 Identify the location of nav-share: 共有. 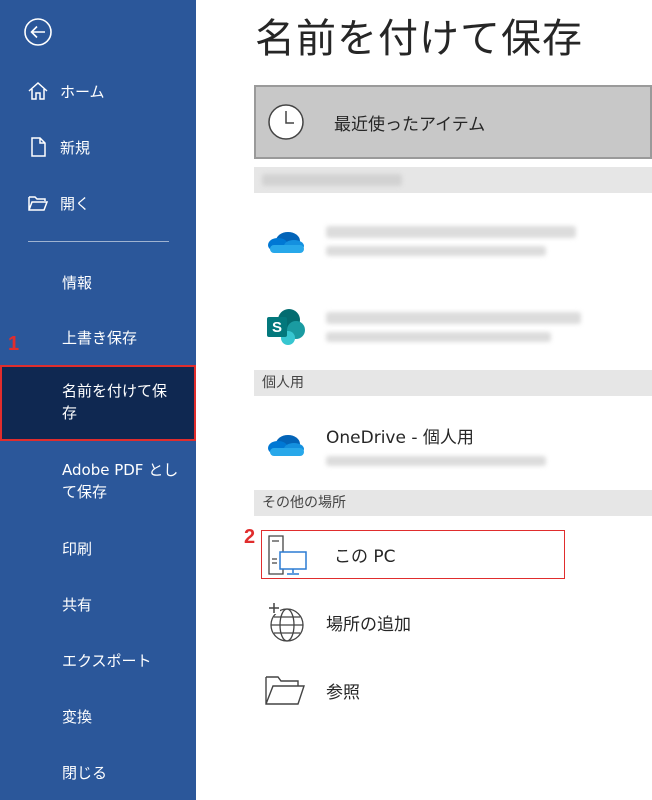
(98, 604).